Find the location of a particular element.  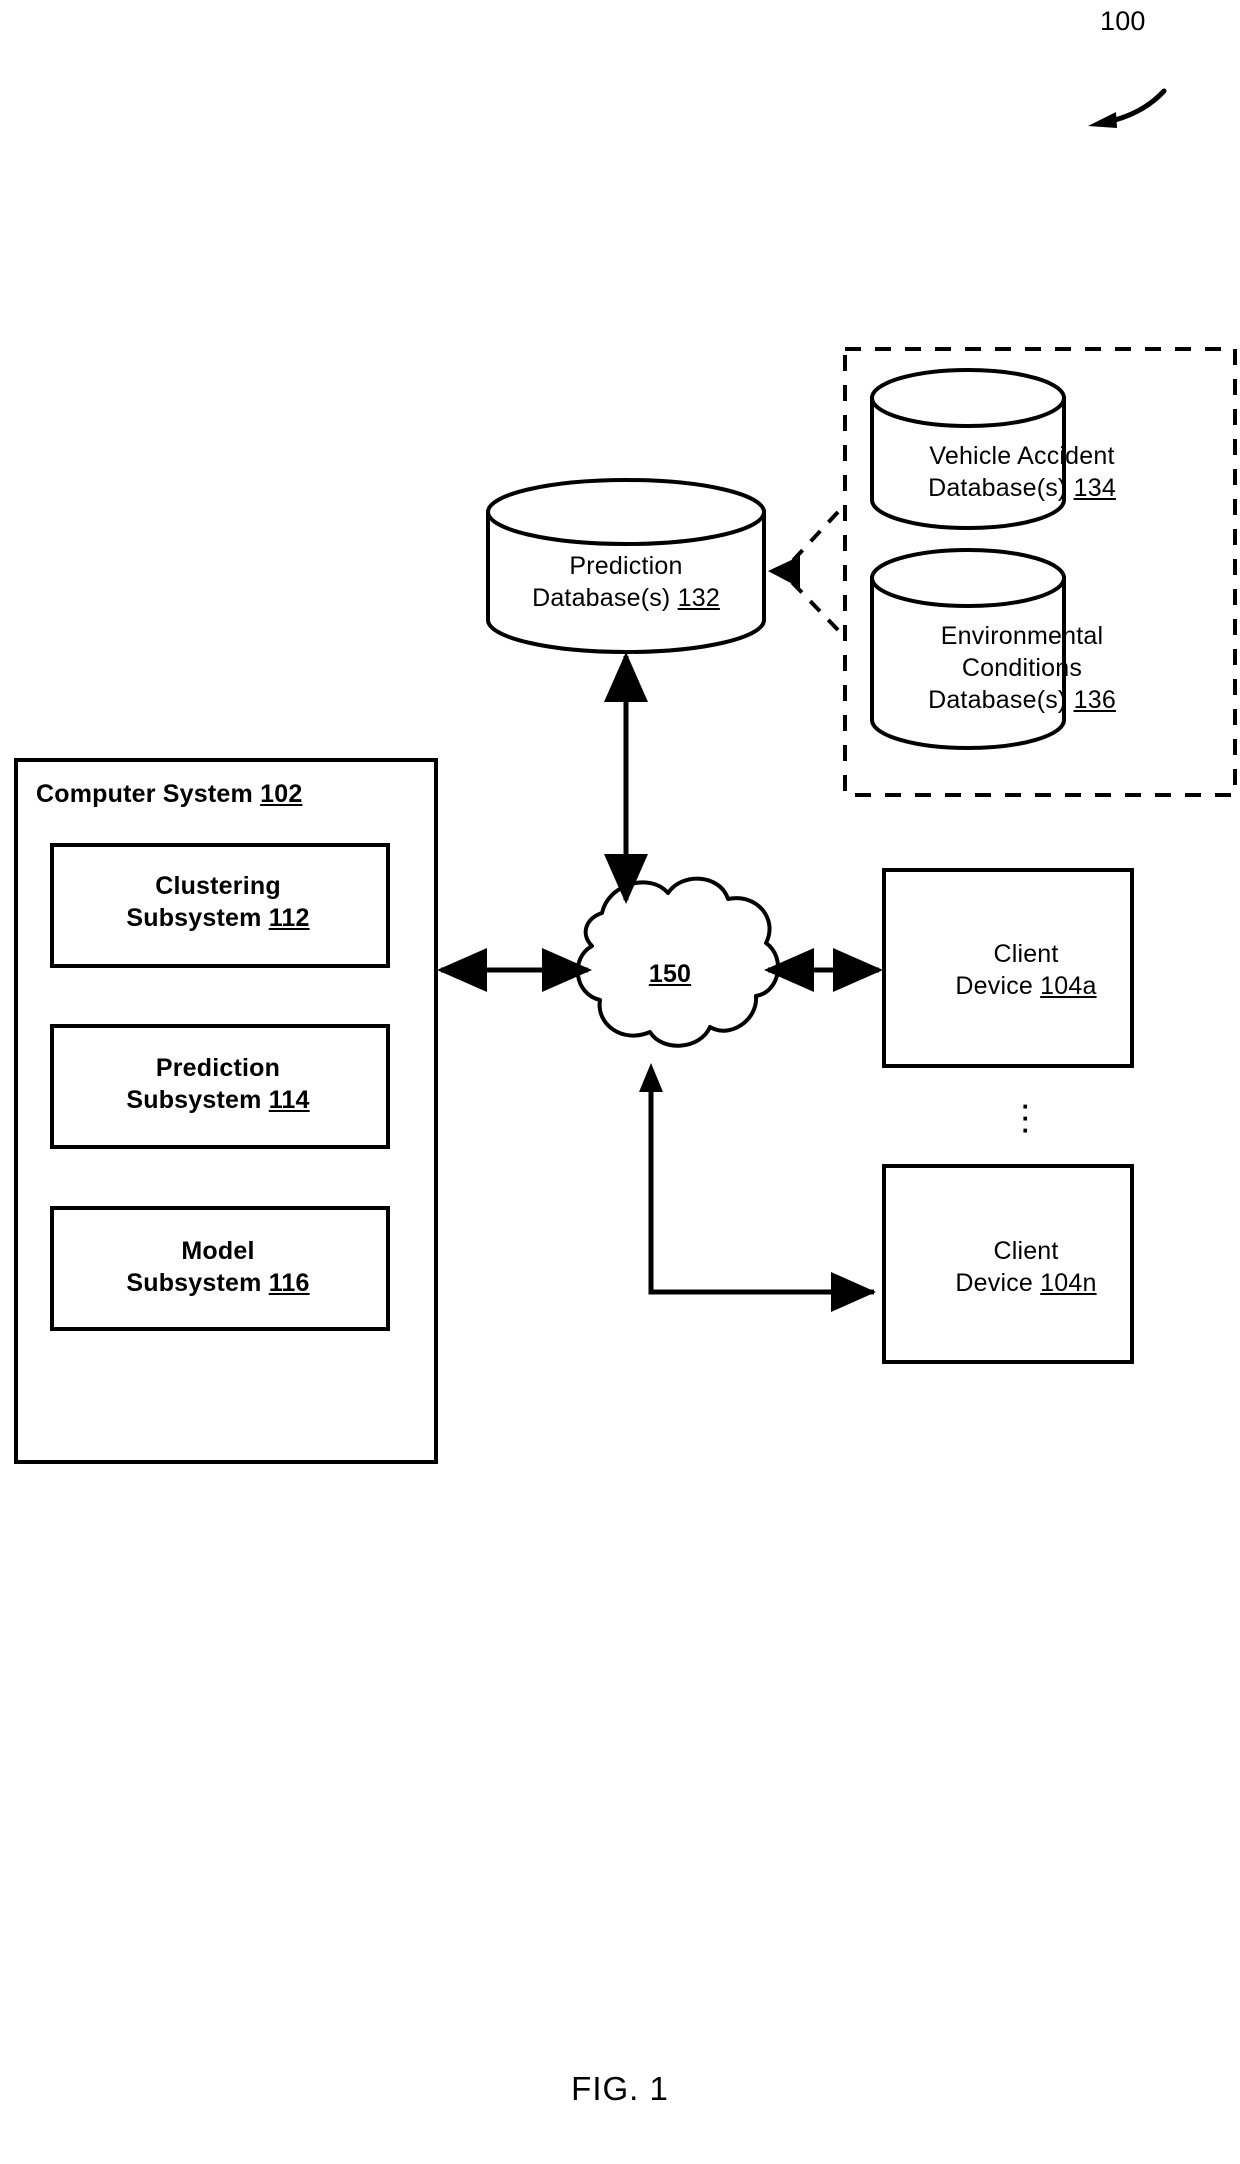

client-n-line1: Client is located at coordinates (1026, 1251).